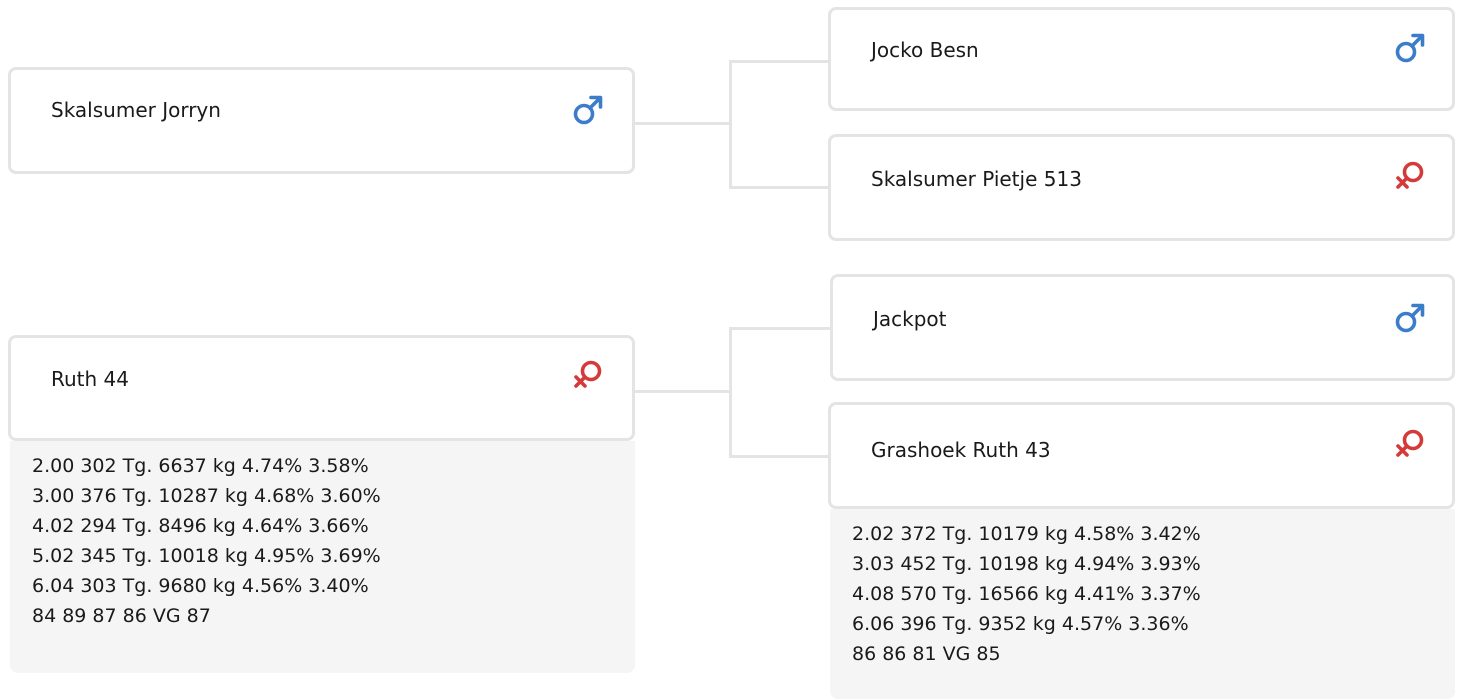 This screenshot has height=699, width=1461. Describe the element at coordinates (779, 187) in the screenshot. I see `connector-sire-bottom` at that location.